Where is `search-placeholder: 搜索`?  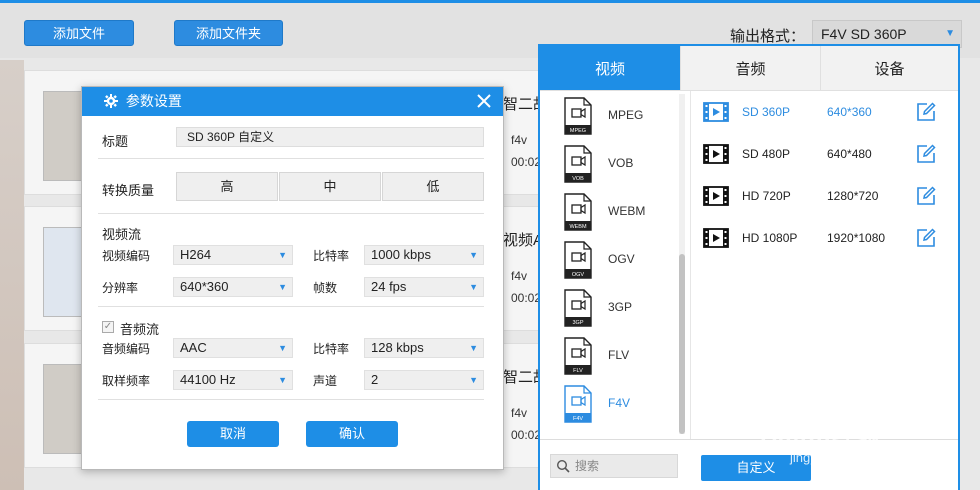
search-placeholder: 搜索 is located at coordinates (587, 466).